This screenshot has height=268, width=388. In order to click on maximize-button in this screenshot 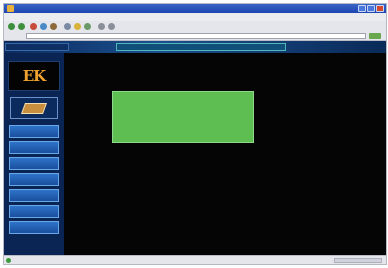, I will do `click(371, 8)`.